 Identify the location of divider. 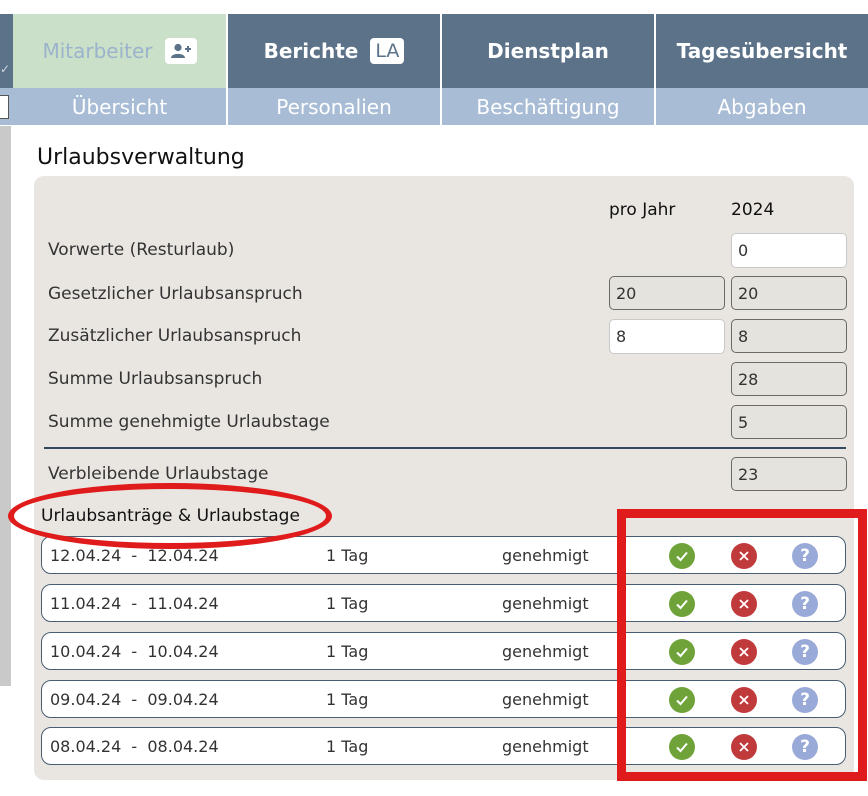
(445, 448).